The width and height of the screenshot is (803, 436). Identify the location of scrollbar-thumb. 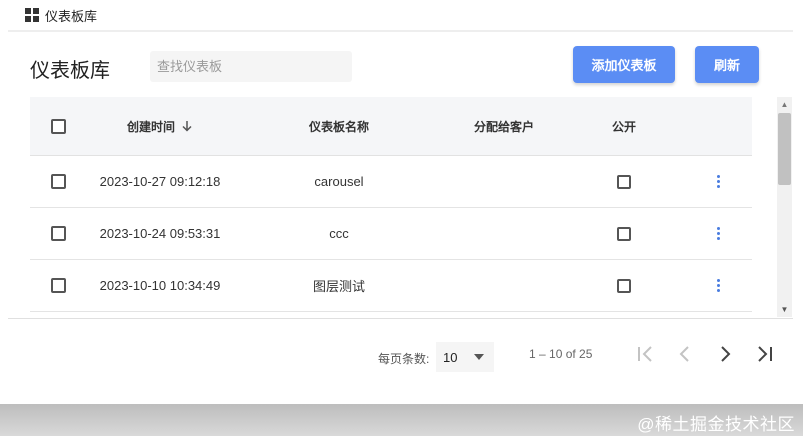
(784, 149).